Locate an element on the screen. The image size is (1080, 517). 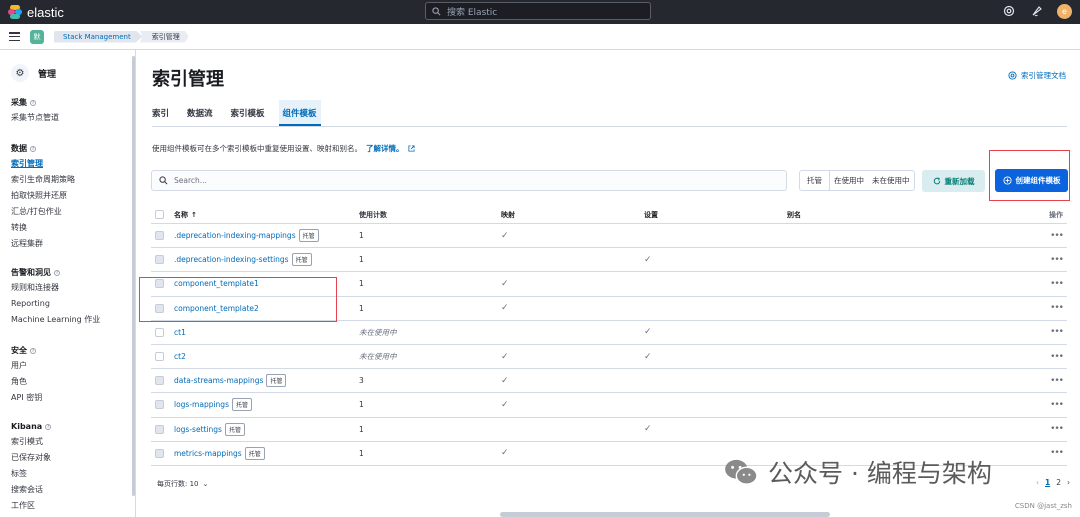
tab-index-templates: 索引模板 is located at coordinates (248, 113).